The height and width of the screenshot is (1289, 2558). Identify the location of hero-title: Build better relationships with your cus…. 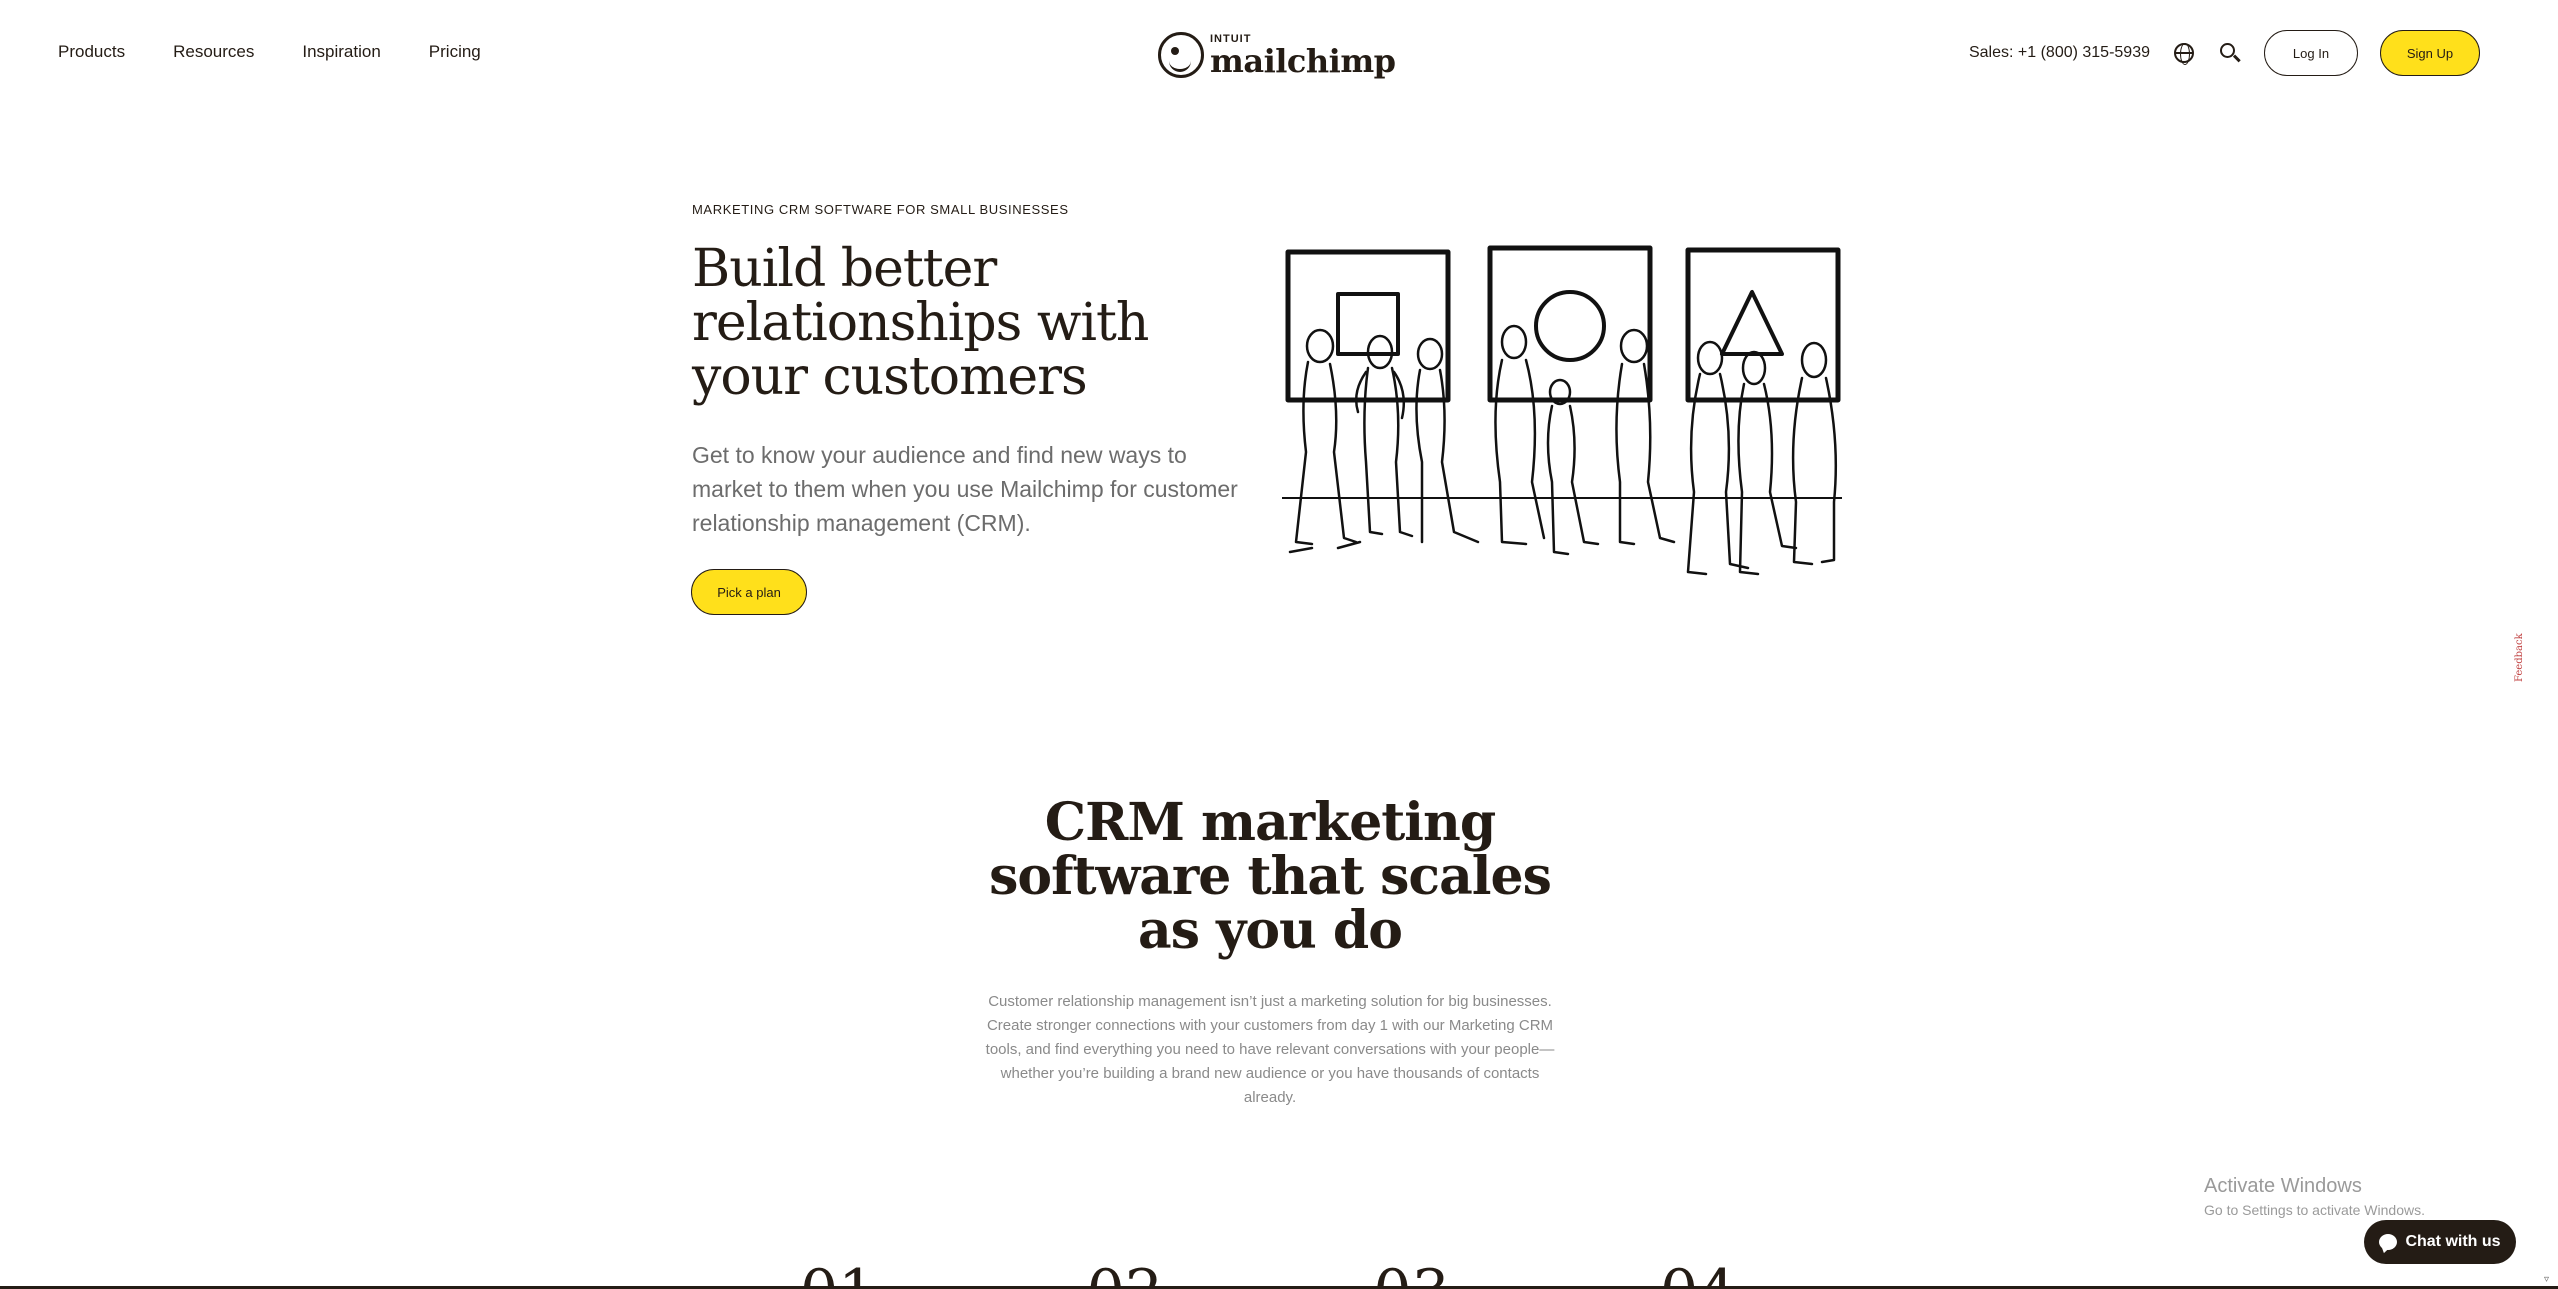
(920, 323).